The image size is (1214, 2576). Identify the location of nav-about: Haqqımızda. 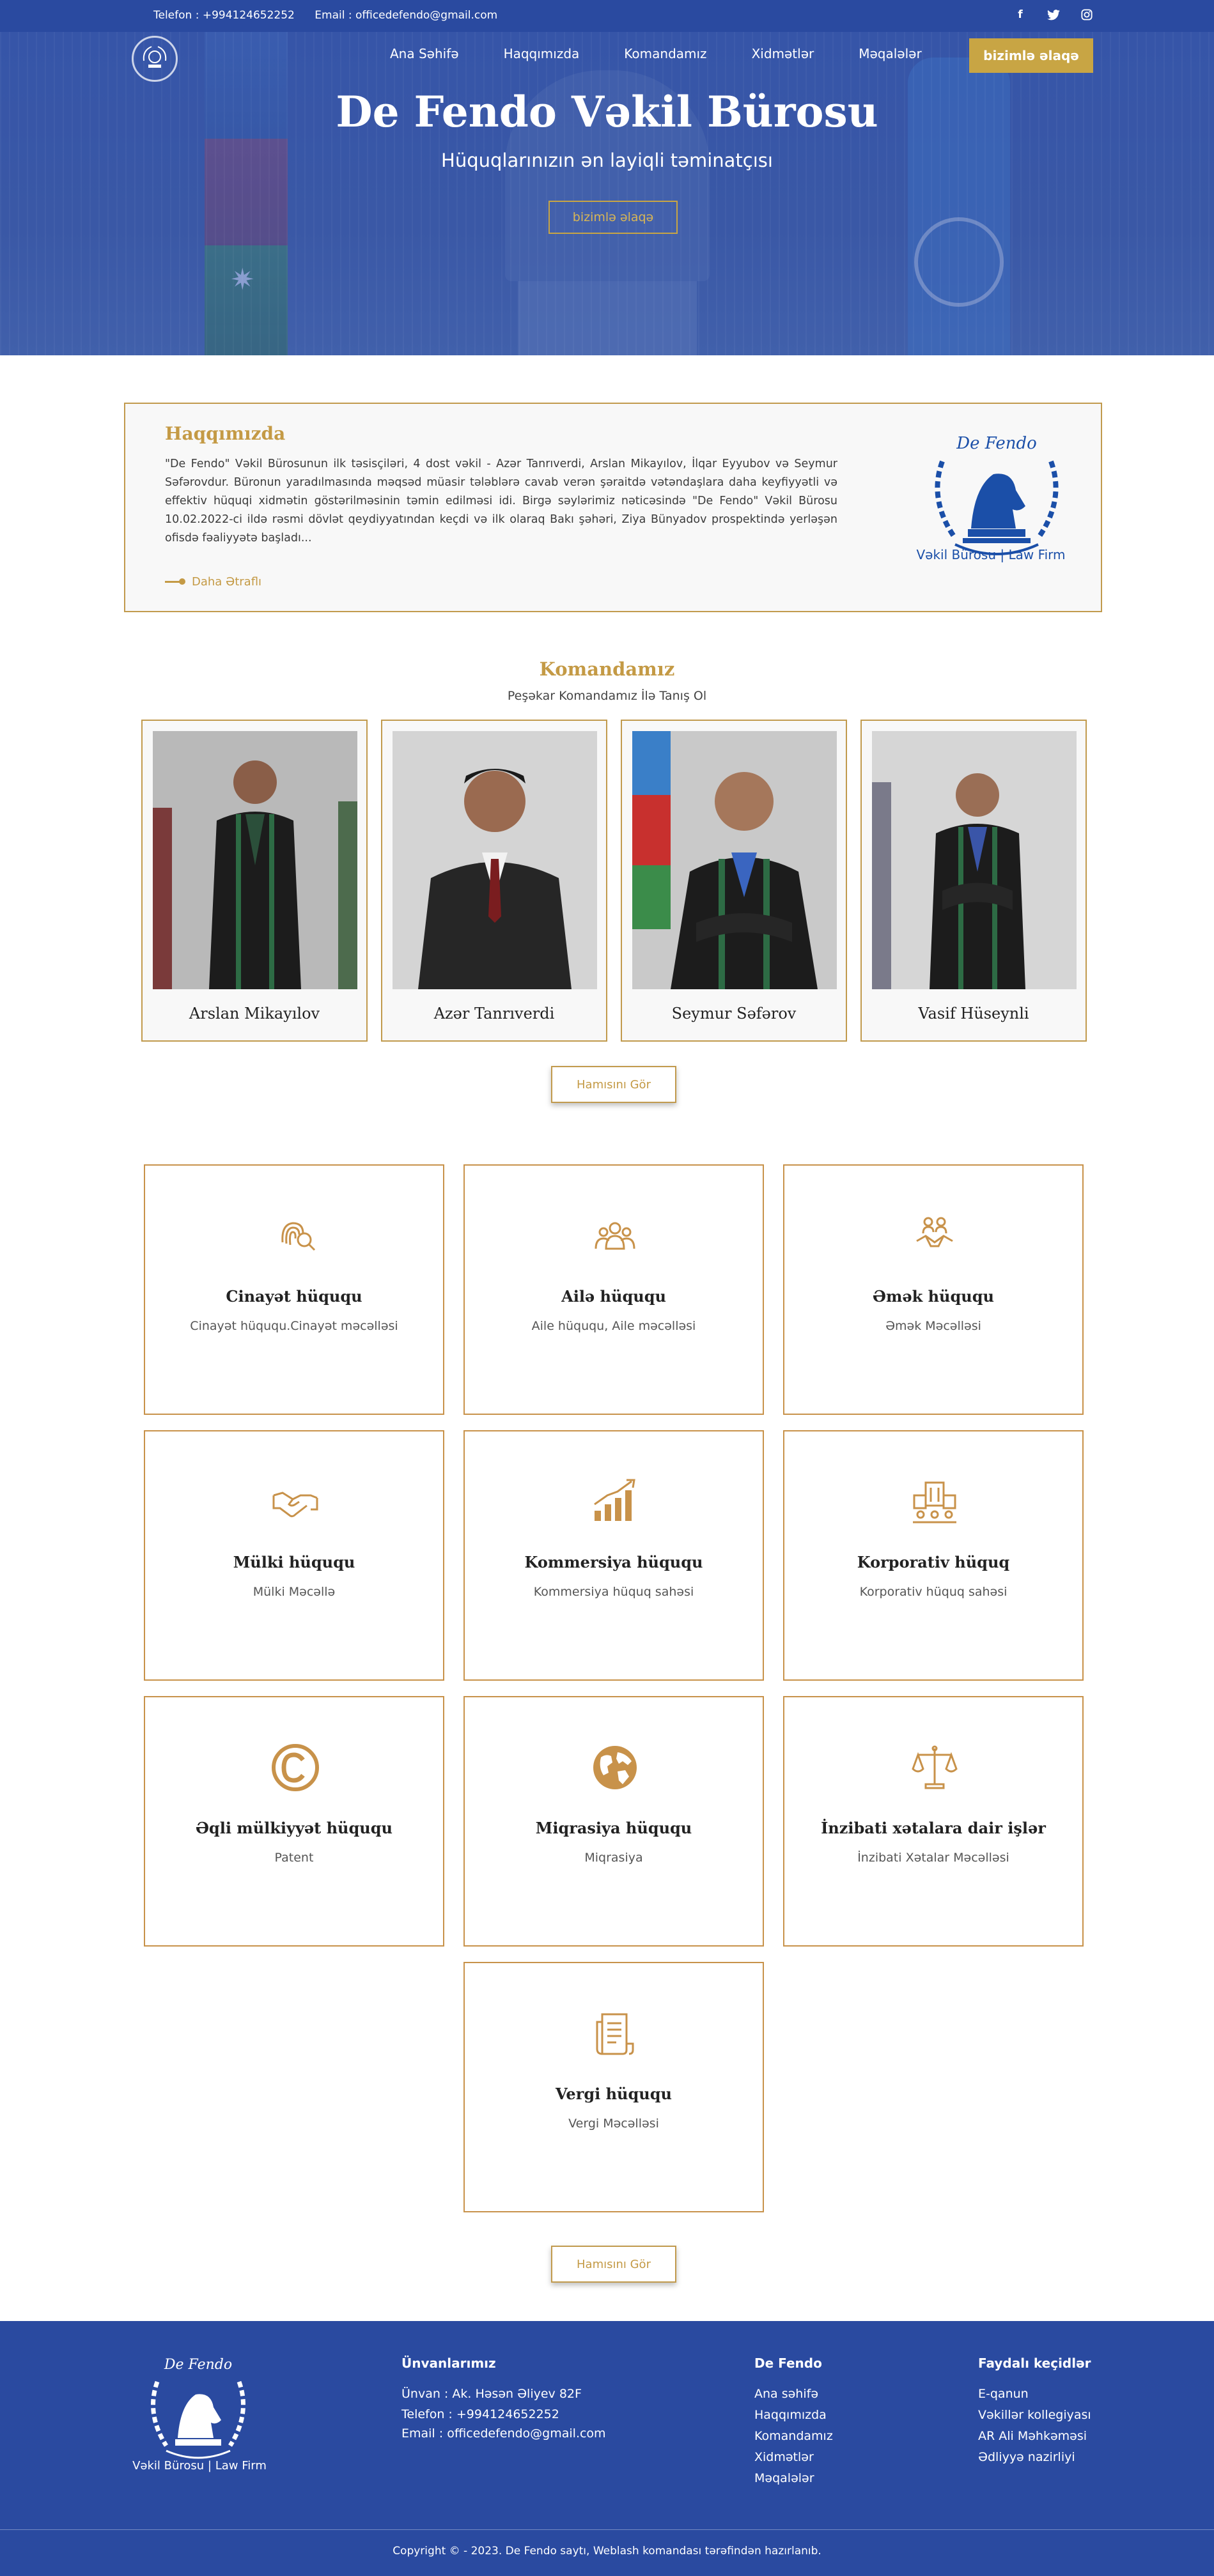
(542, 53).